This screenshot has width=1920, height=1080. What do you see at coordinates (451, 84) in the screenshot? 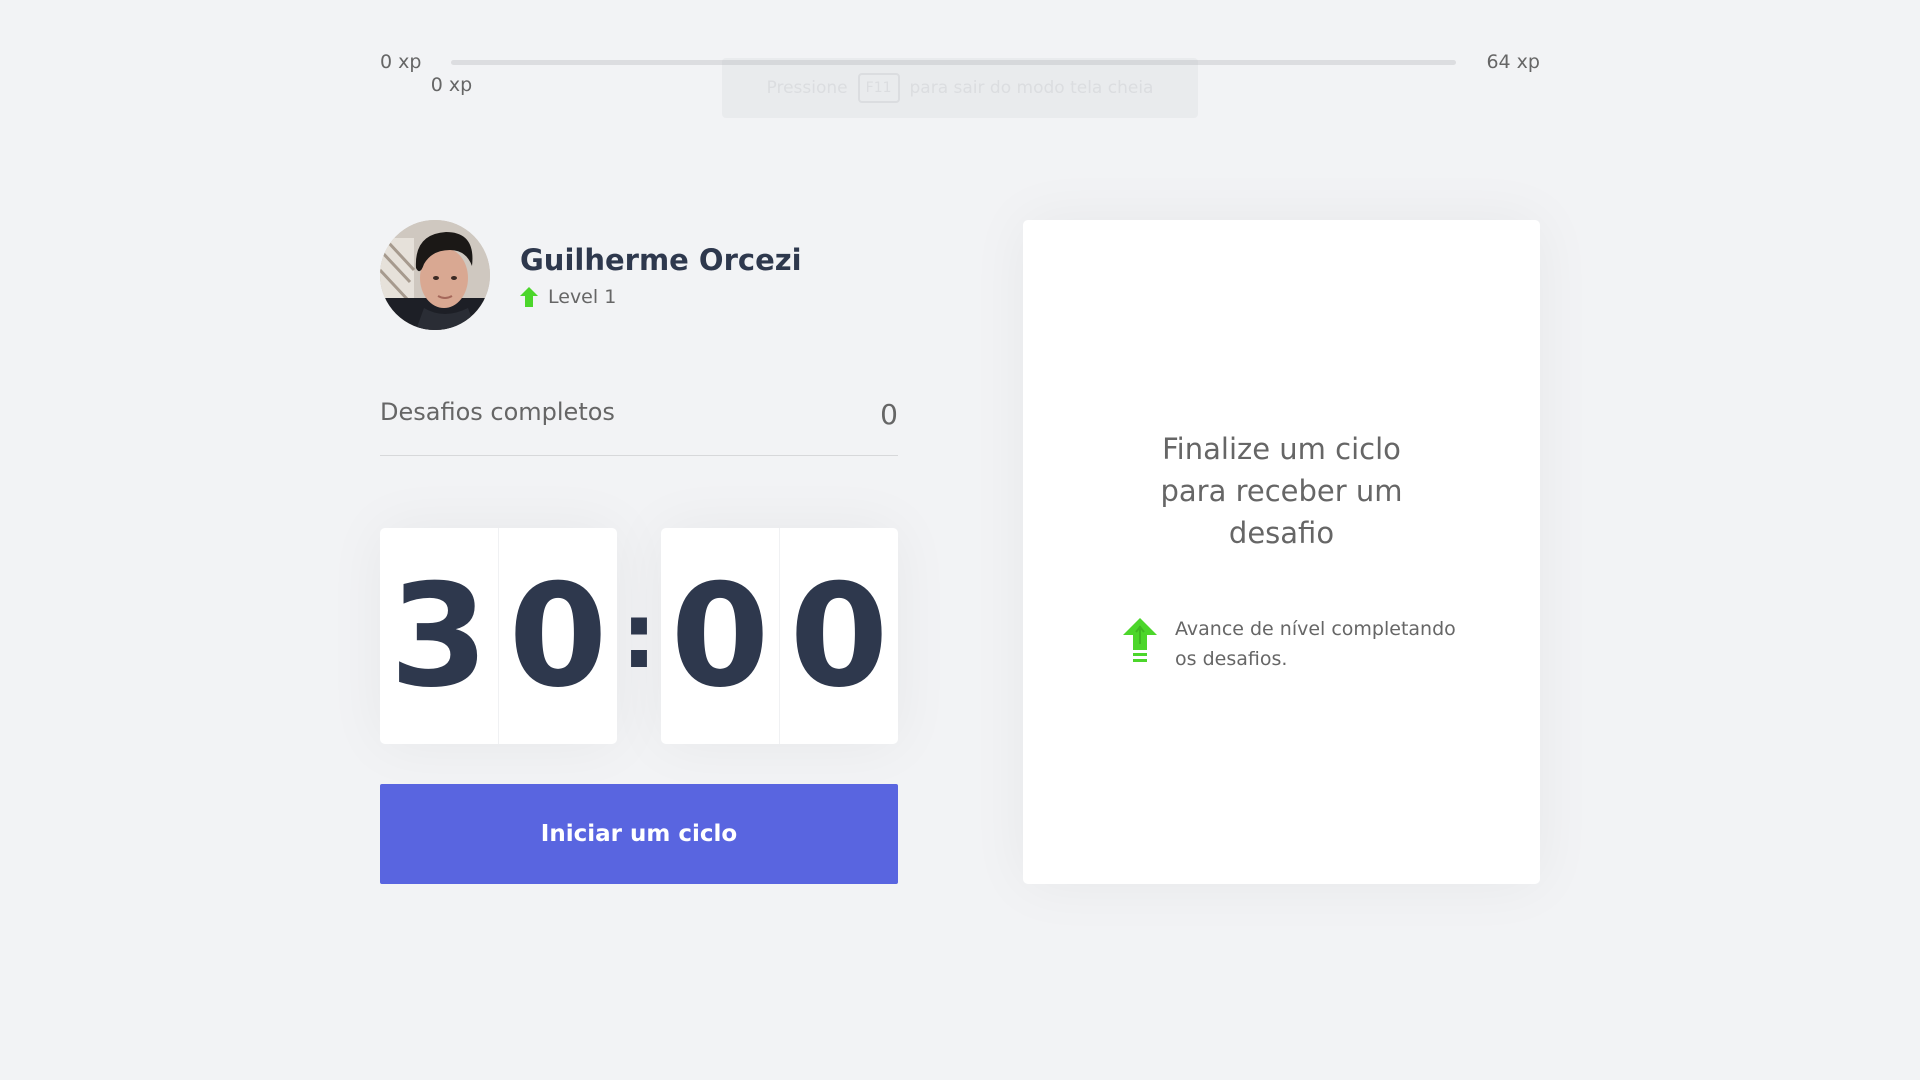
I see `current-experience-label: 0 xp` at bounding box center [451, 84].